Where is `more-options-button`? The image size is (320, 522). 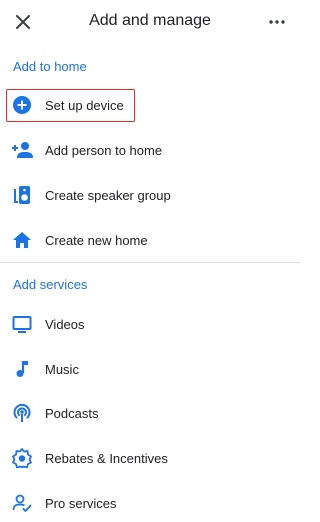
more-options-button is located at coordinates (277, 22).